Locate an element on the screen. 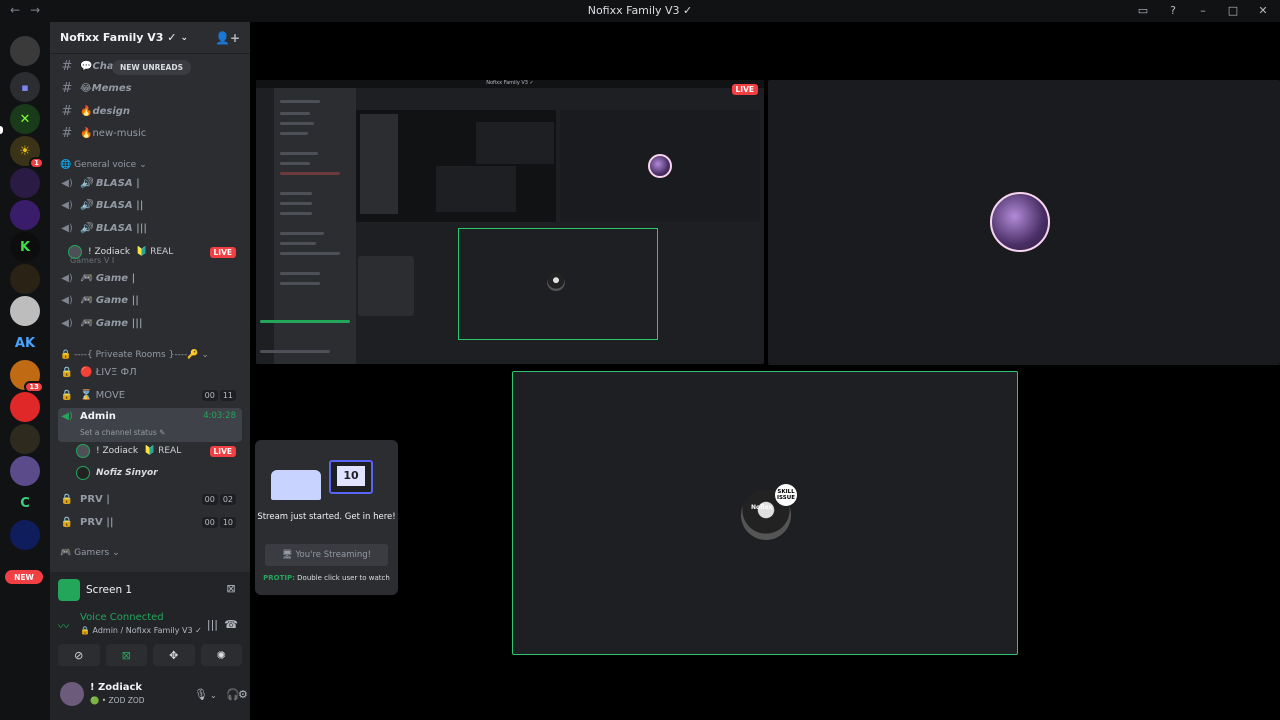  server-name: Nofixx Family V3 ✓ is located at coordinates (118, 37).